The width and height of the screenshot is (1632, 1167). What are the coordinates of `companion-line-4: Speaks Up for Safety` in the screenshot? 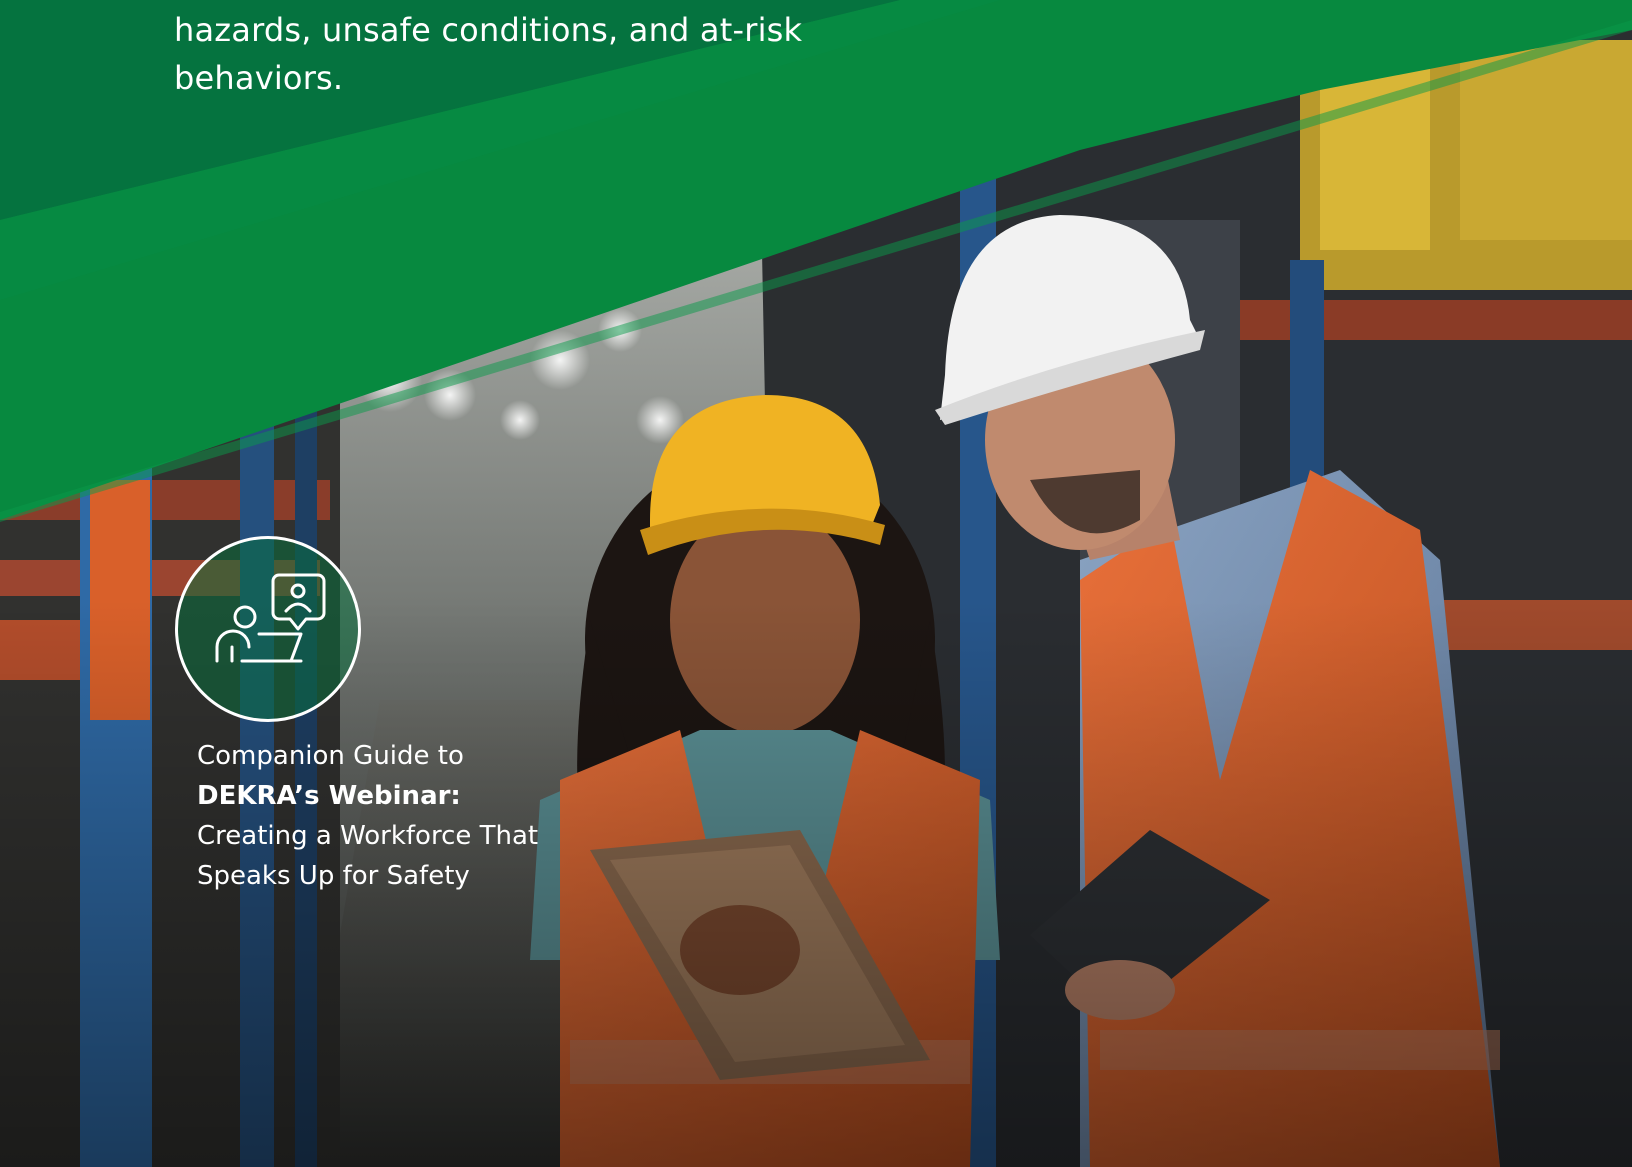 It's located at (333, 876).